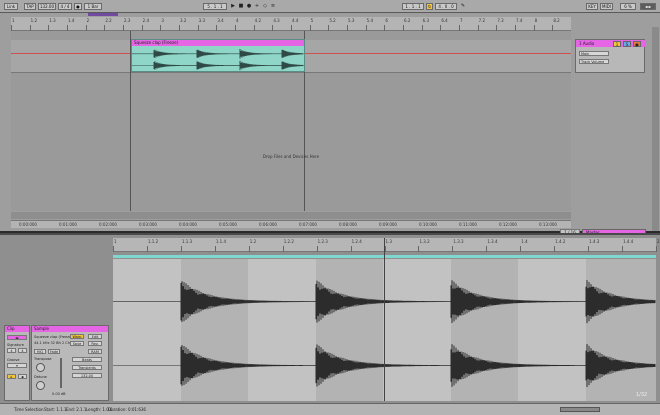  I want to click on sample-ruler-label: 1.2.2, so click(288, 241).